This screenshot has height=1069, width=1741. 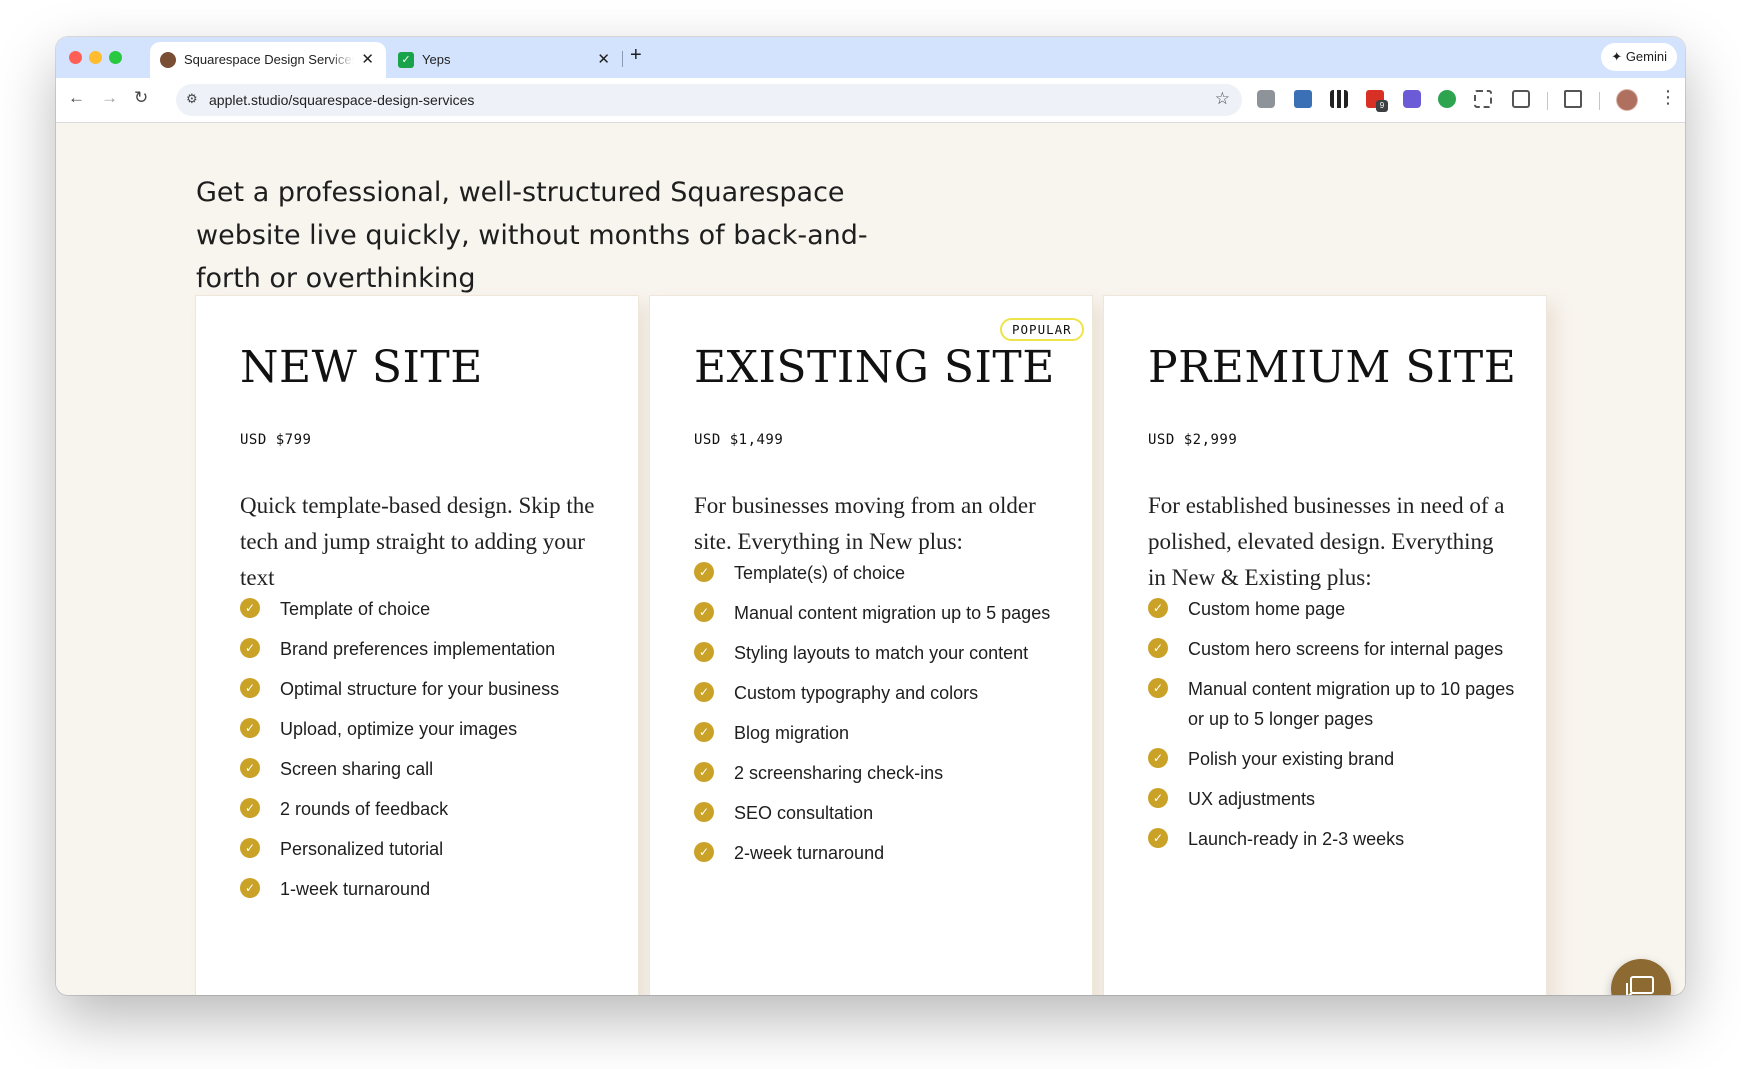 What do you see at coordinates (1042, 329) in the screenshot?
I see `popular-badge: POPULAR` at bounding box center [1042, 329].